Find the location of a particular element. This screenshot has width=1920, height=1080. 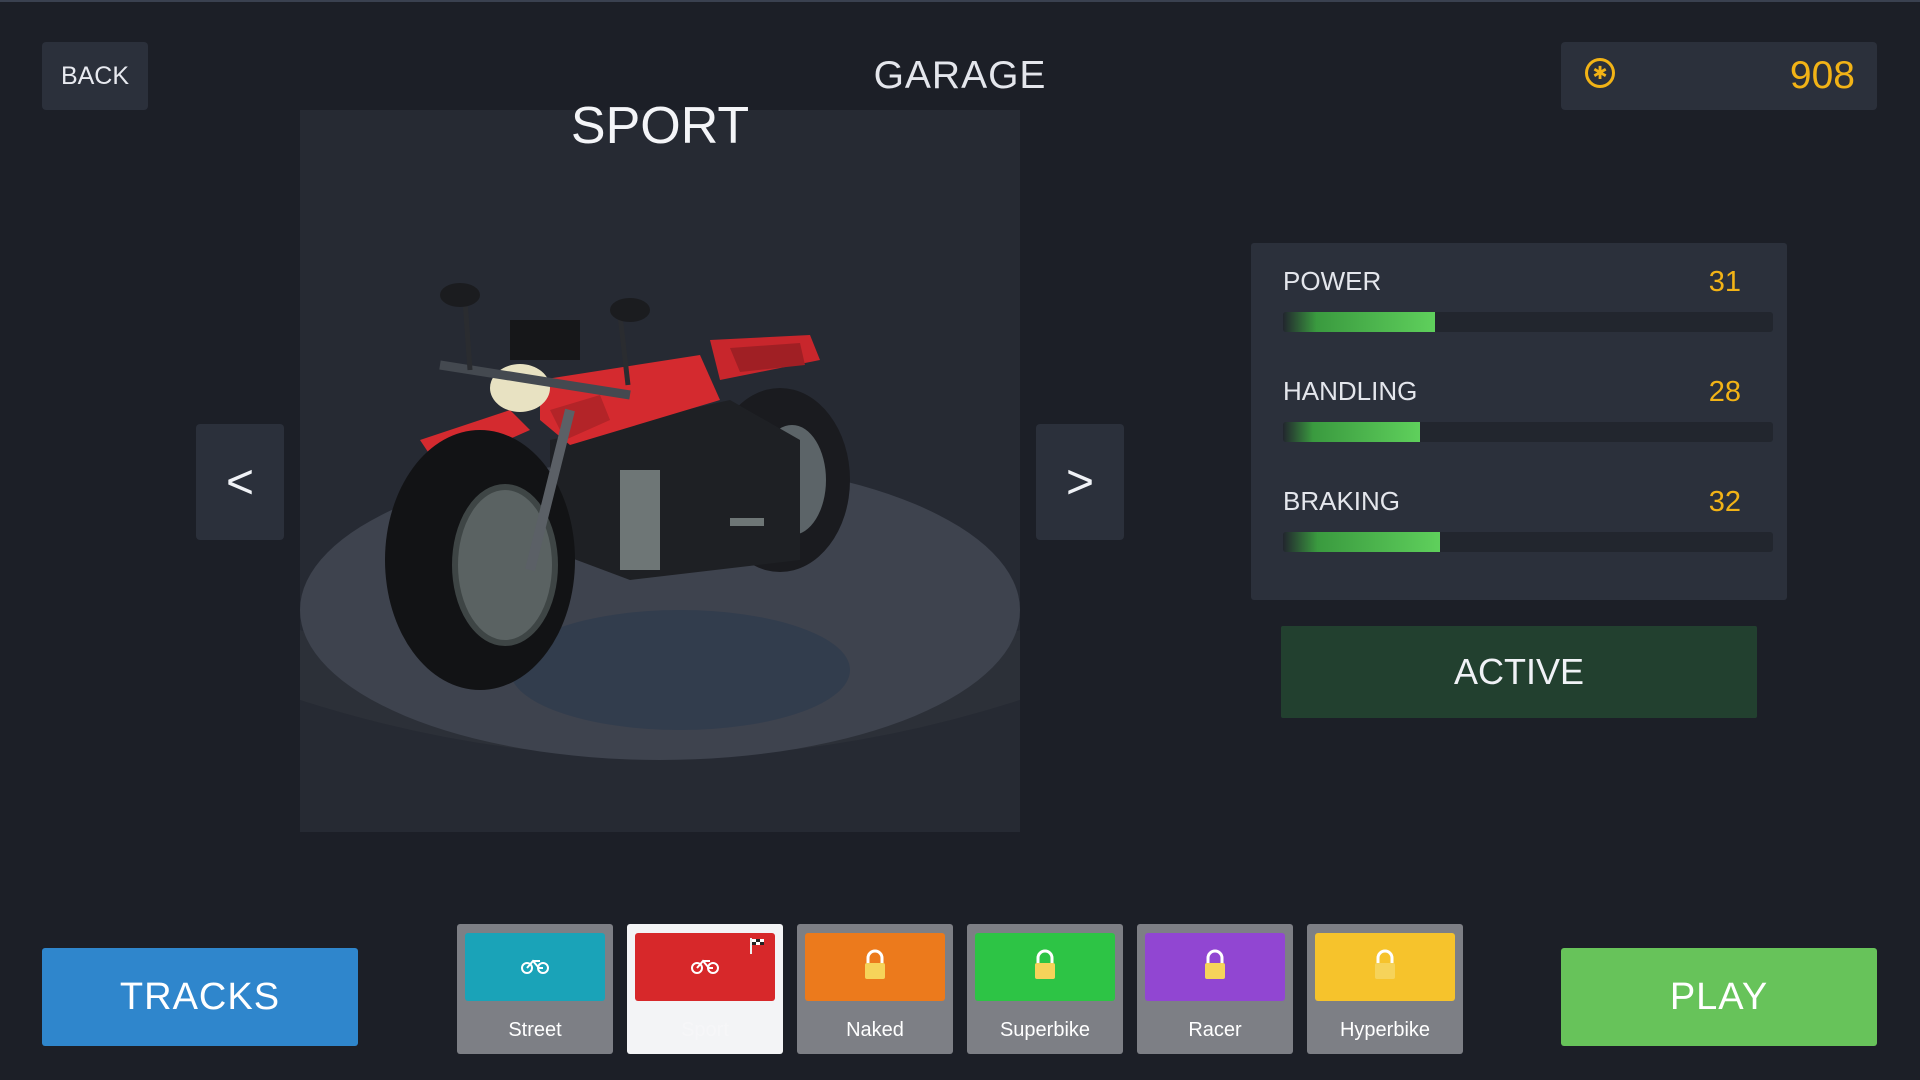

bike-card-racer: Racer is located at coordinates (1215, 989).